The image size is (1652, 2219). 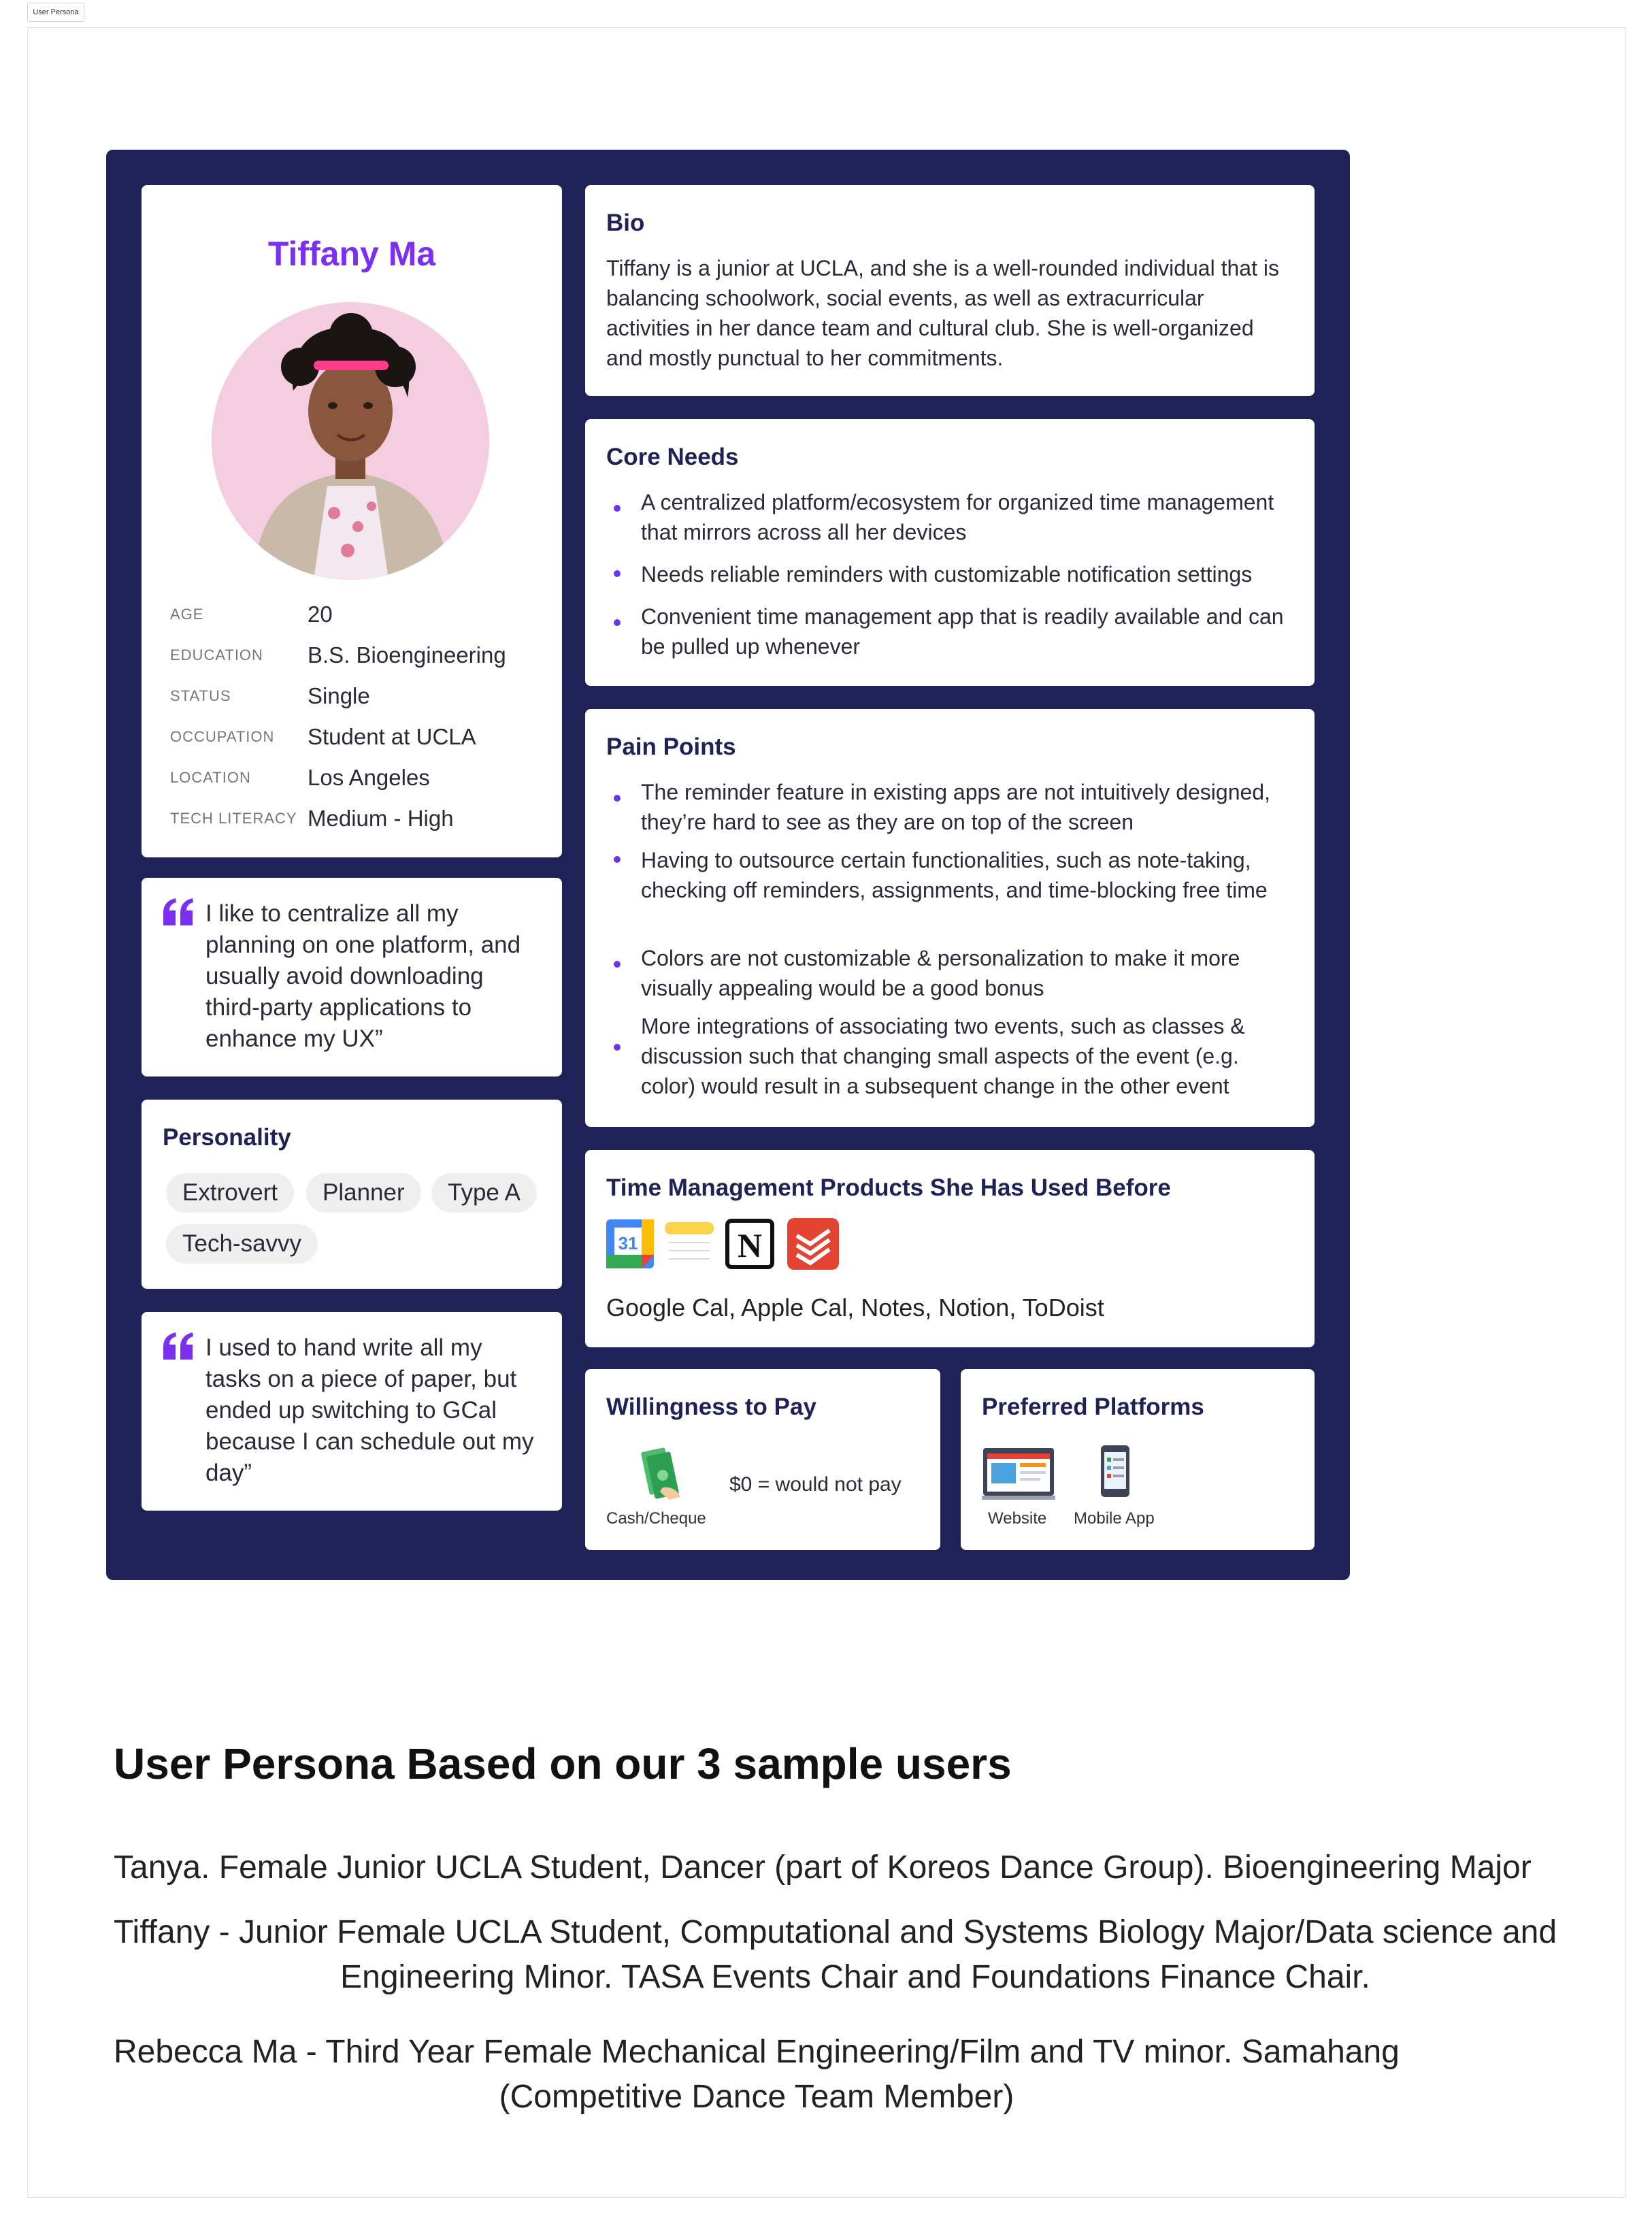 I want to click on cash-icon, so click(x=660, y=1473).